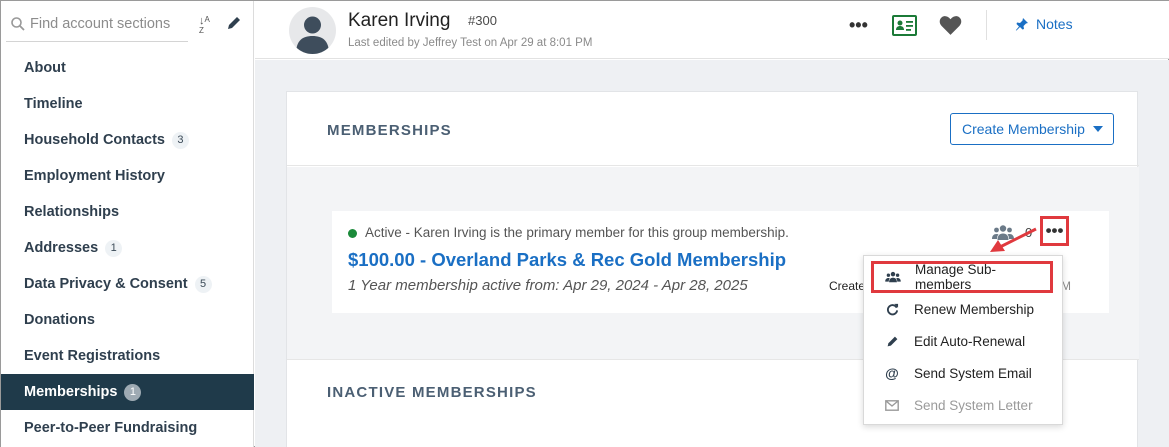 The width and height of the screenshot is (1169, 447). What do you see at coordinates (1013, 239) in the screenshot?
I see `annotation-arrow` at bounding box center [1013, 239].